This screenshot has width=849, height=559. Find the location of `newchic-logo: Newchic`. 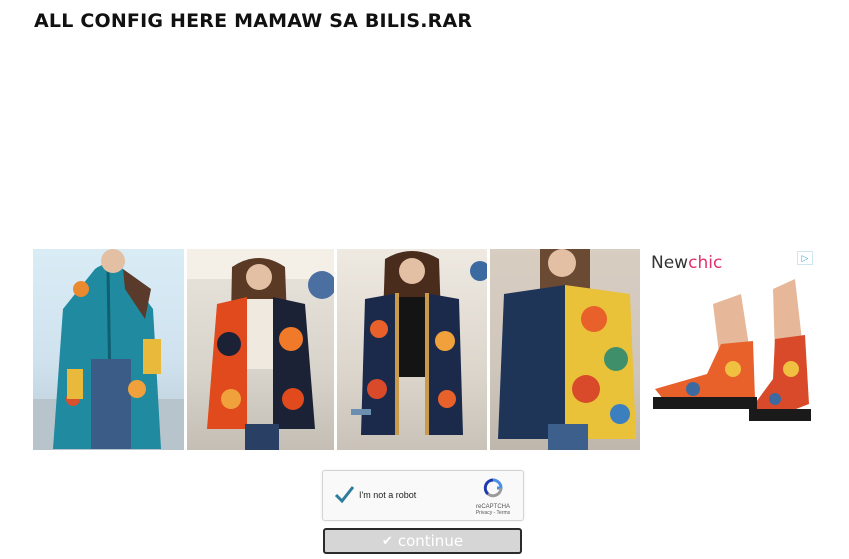

newchic-logo: Newchic is located at coordinates (687, 263).